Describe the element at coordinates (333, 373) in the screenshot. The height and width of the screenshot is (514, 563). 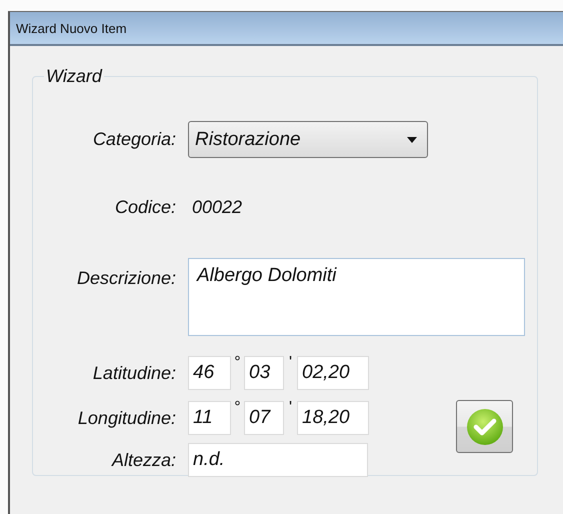
I see `seconds-field: 02,20` at that location.